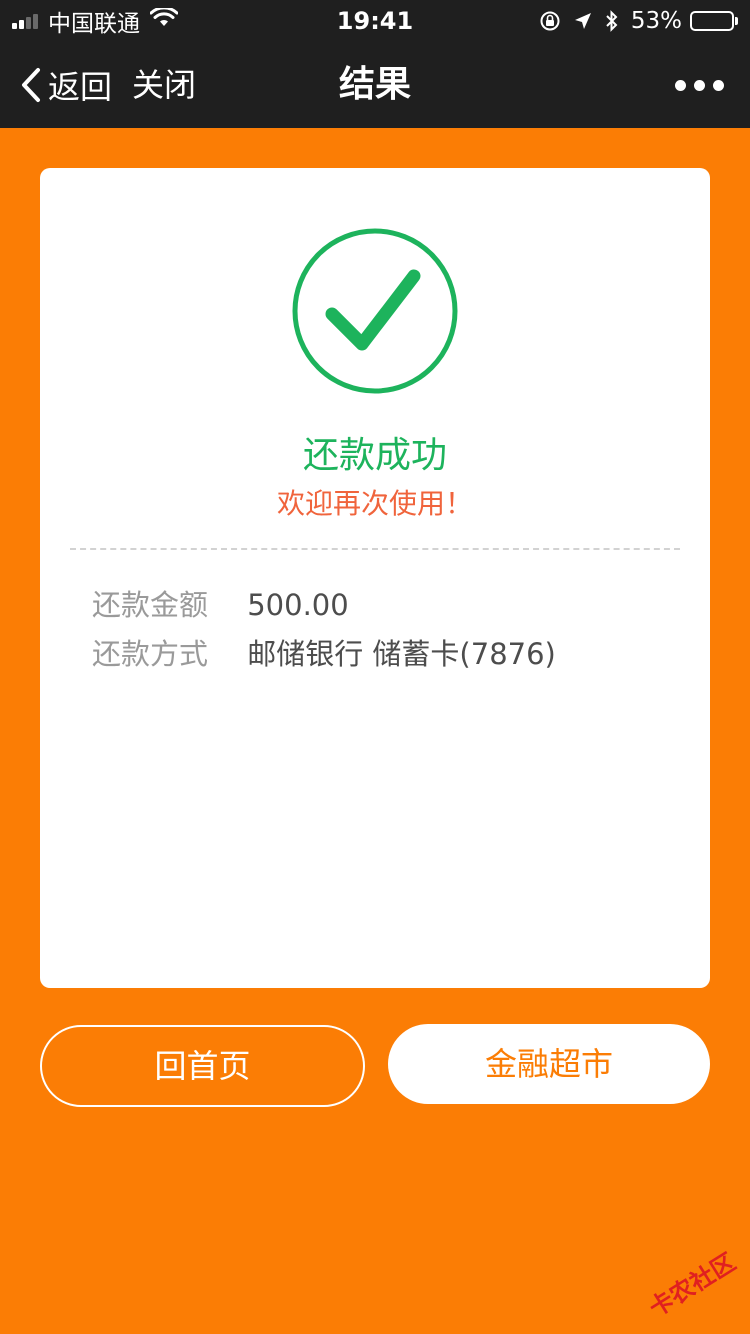 The image size is (750, 1334). I want to click on status-bar: 中国联通 19:41 53%, so click(375, 21).